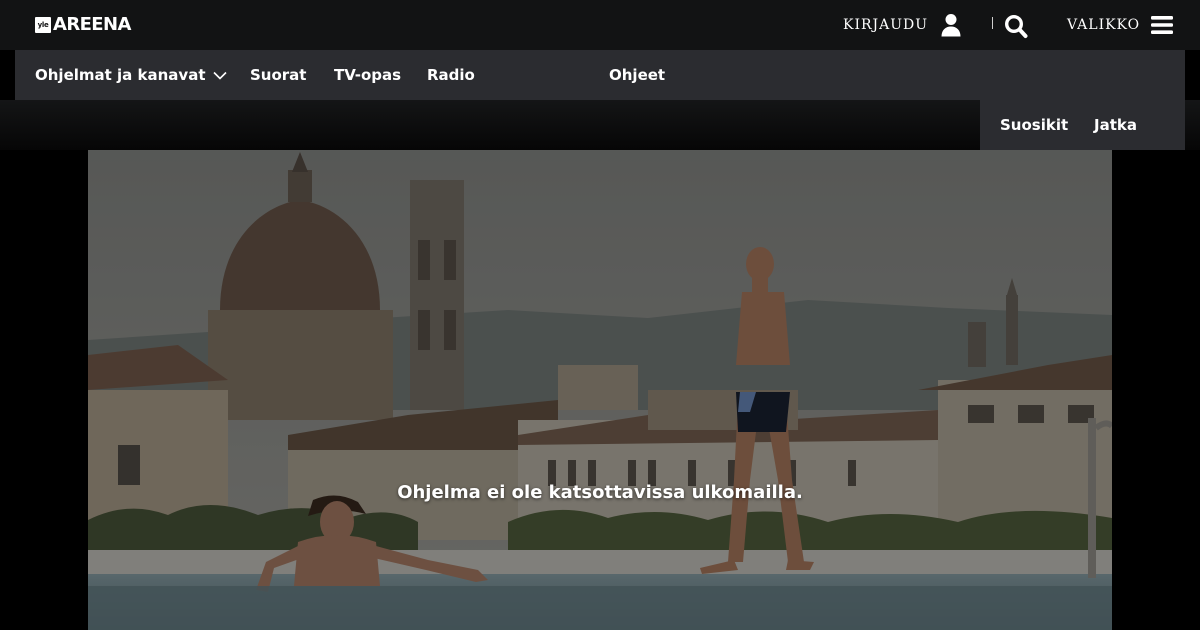 Image resolution: width=1200 pixels, height=630 pixels. I want to click on menu-button: VALIKKO, so click(1120, 25).